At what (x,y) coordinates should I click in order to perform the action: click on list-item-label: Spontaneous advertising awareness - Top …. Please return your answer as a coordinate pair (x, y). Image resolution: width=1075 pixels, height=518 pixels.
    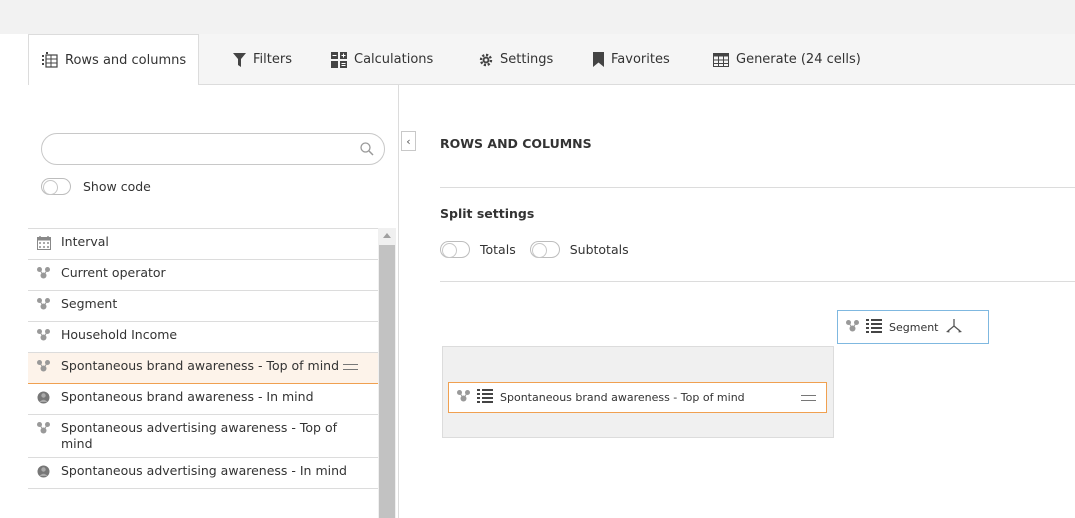
    Looking at the image, I should click on (199, 435).